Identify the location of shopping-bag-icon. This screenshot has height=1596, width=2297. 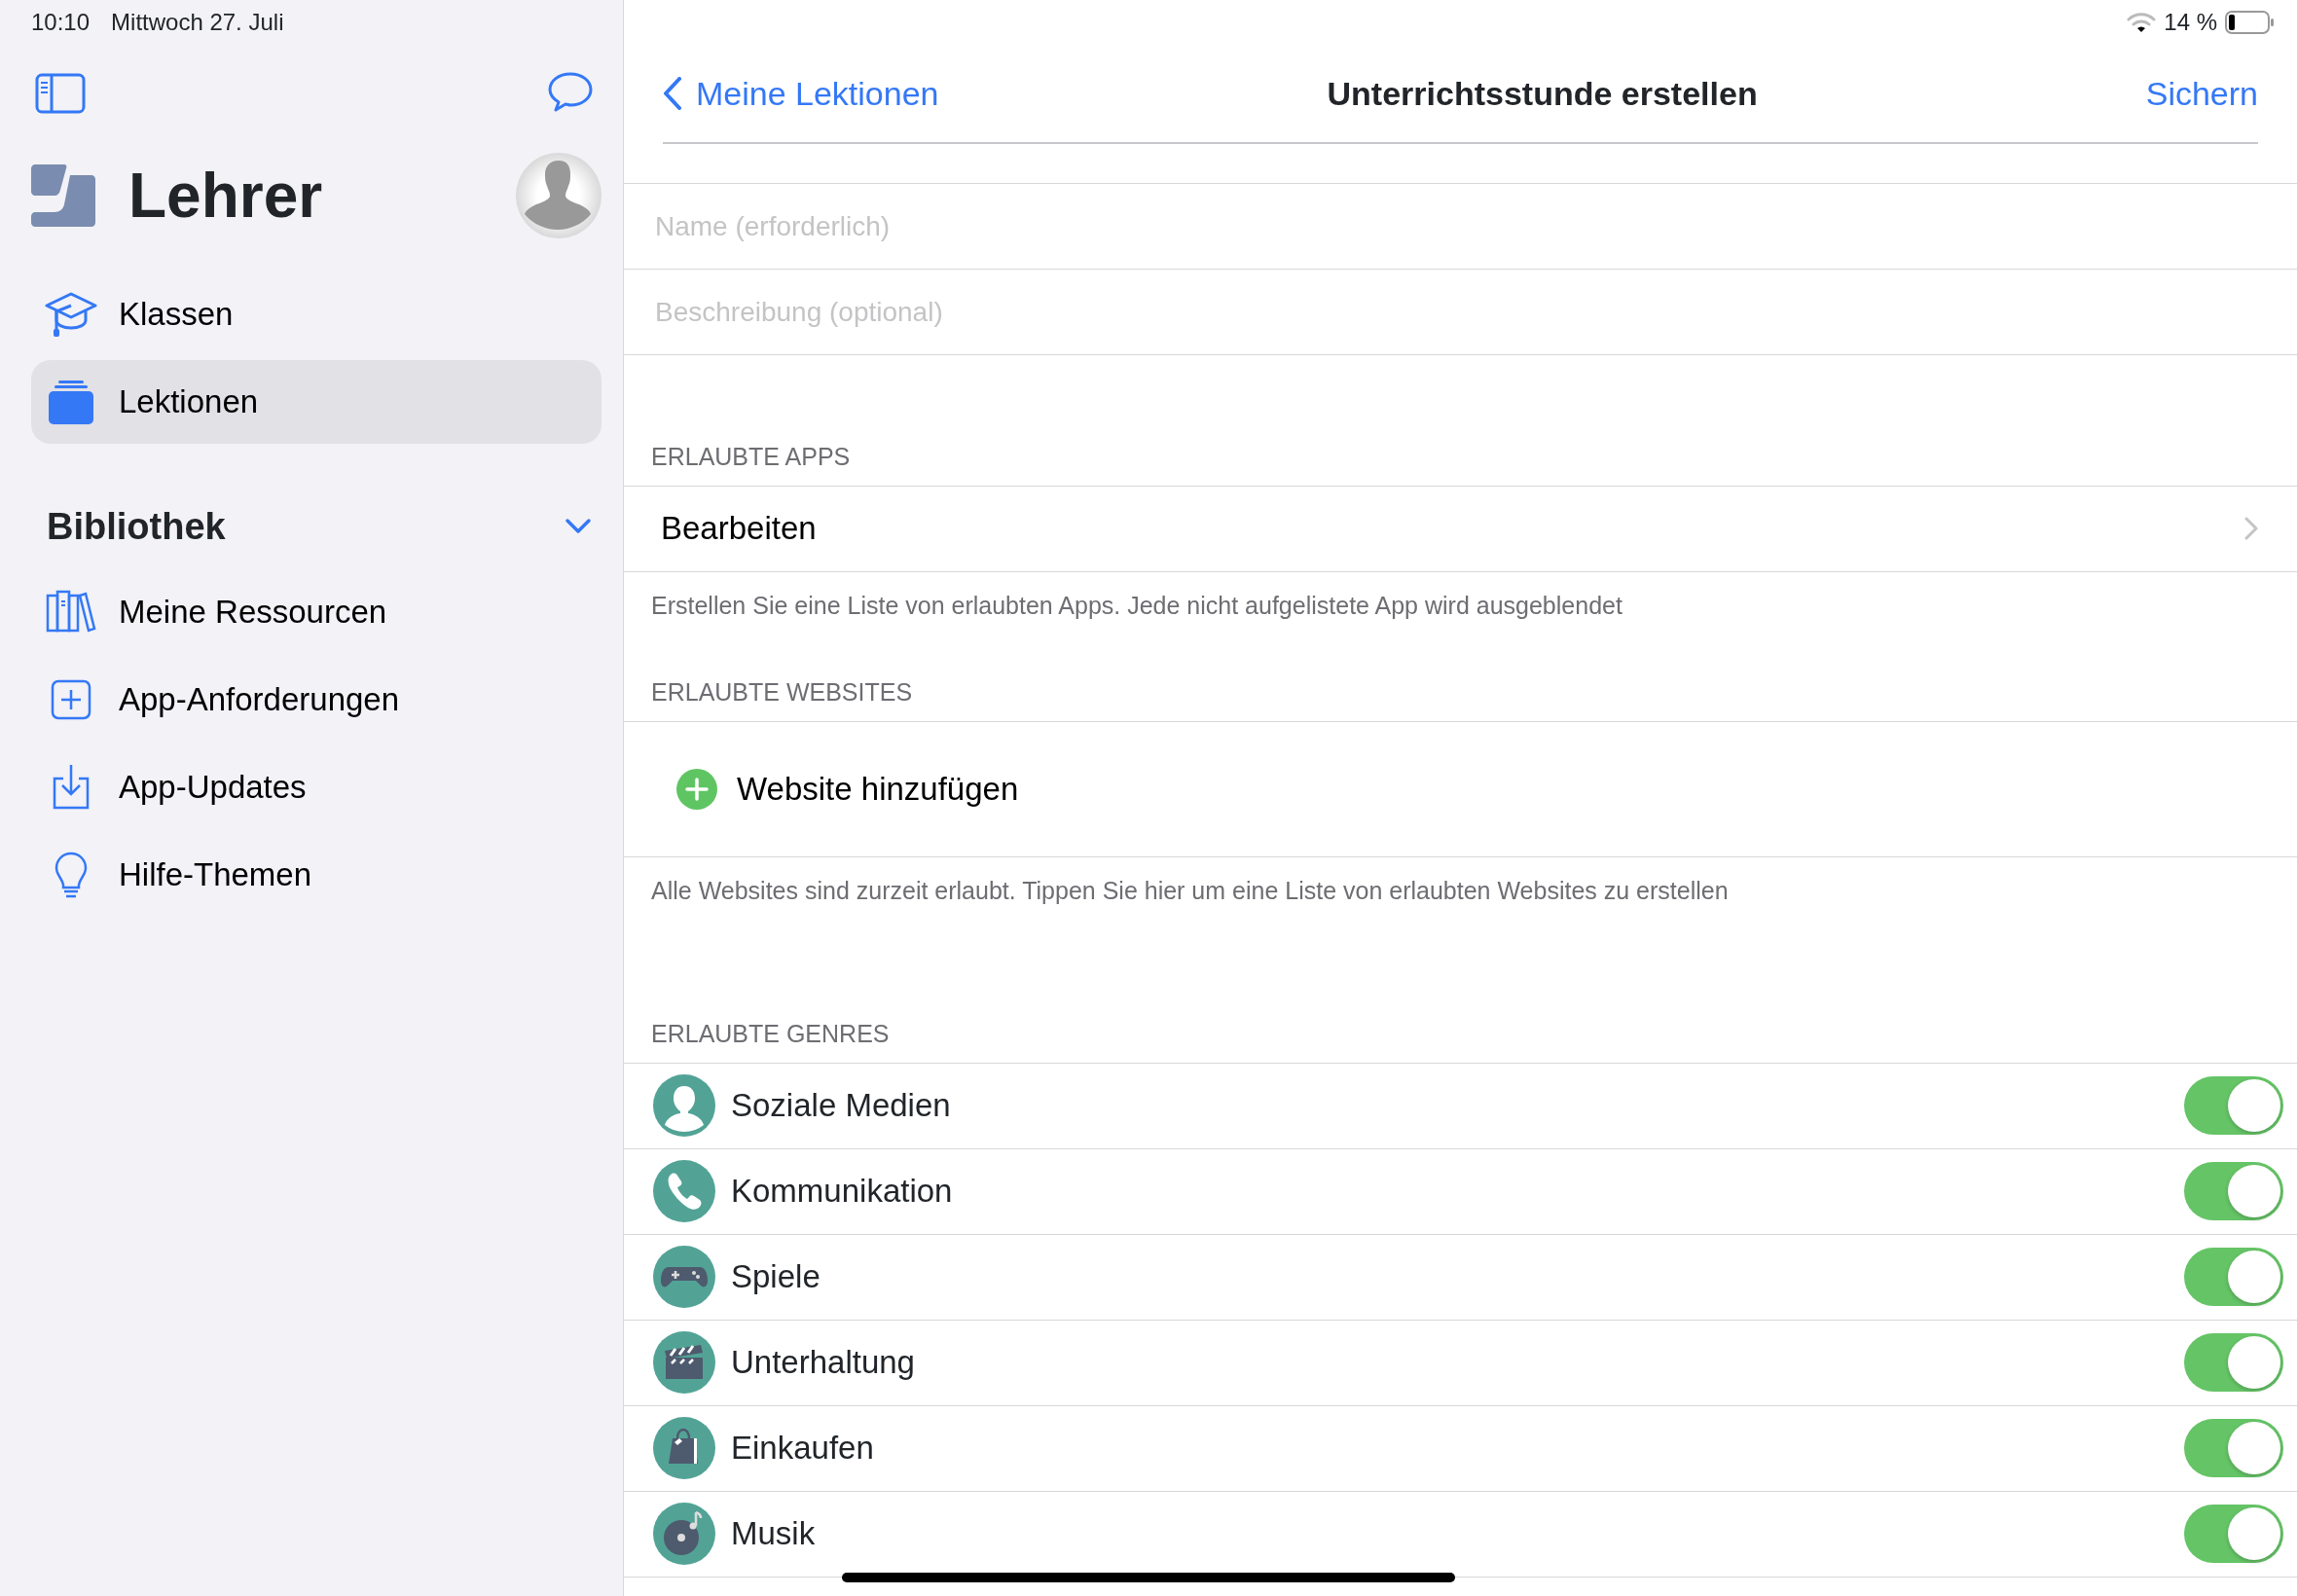
(684, 1448).